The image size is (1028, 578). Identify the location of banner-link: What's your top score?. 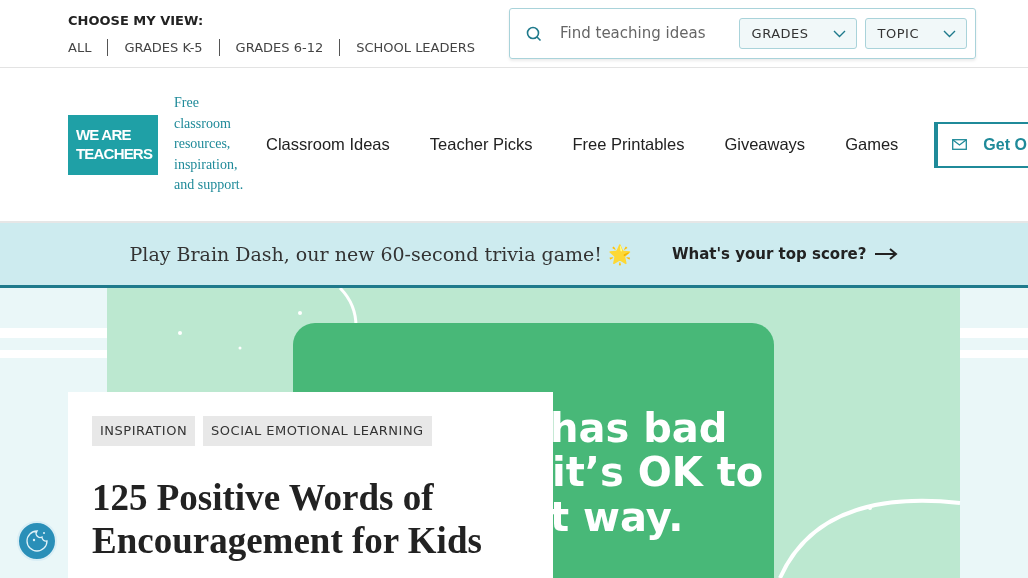
(785, 254).